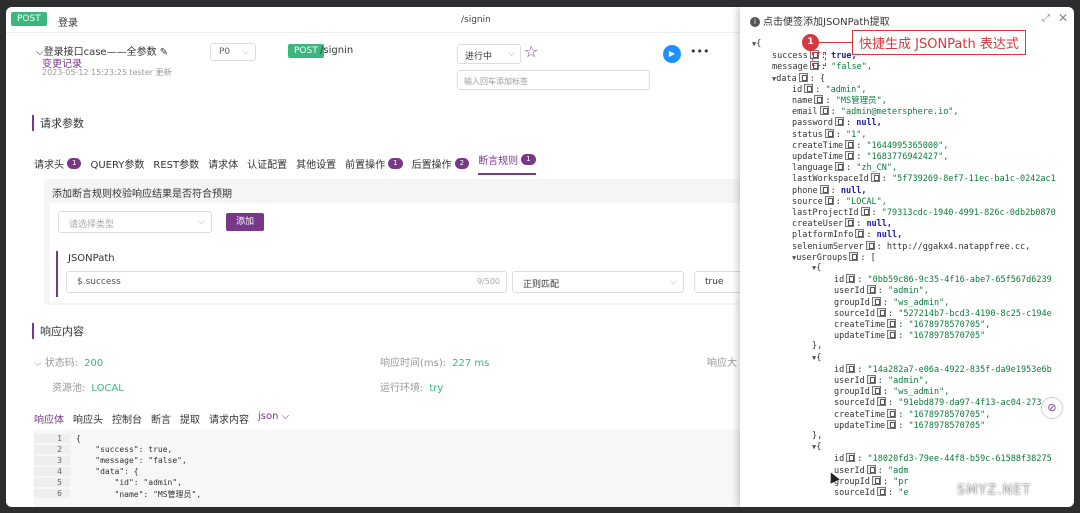  I want to click on tree-node: phone: null,, so click(829, 190).